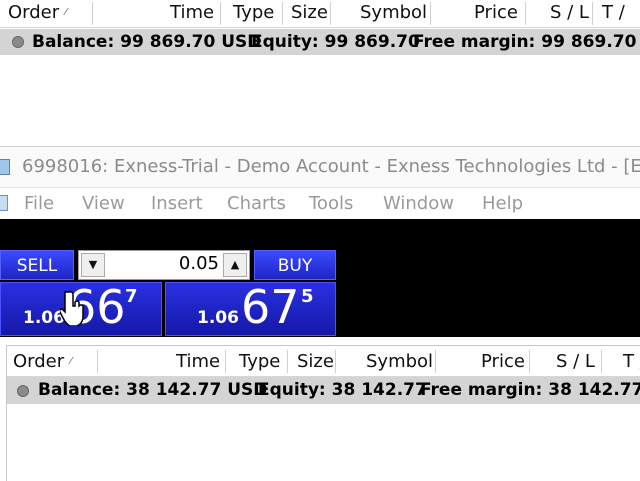  What do you see at coordinates (39, 203) in the screenshot?
I see `menu-file: File` at bounding box center [39, 203].